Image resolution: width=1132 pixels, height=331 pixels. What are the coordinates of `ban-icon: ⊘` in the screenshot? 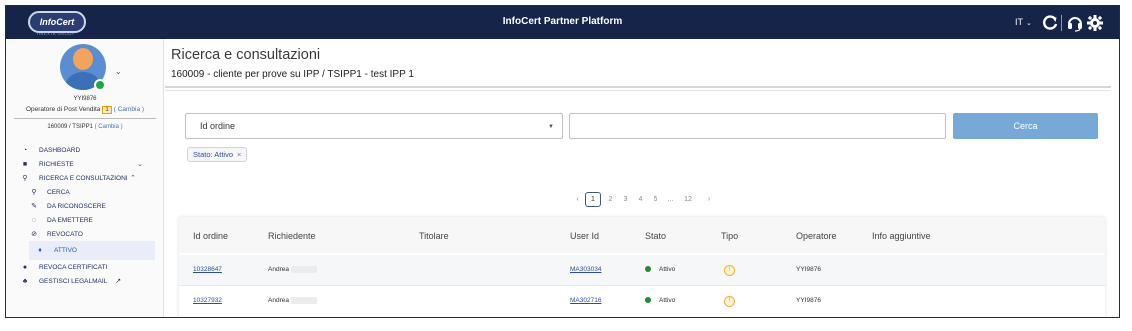 It's located at (34, 234).